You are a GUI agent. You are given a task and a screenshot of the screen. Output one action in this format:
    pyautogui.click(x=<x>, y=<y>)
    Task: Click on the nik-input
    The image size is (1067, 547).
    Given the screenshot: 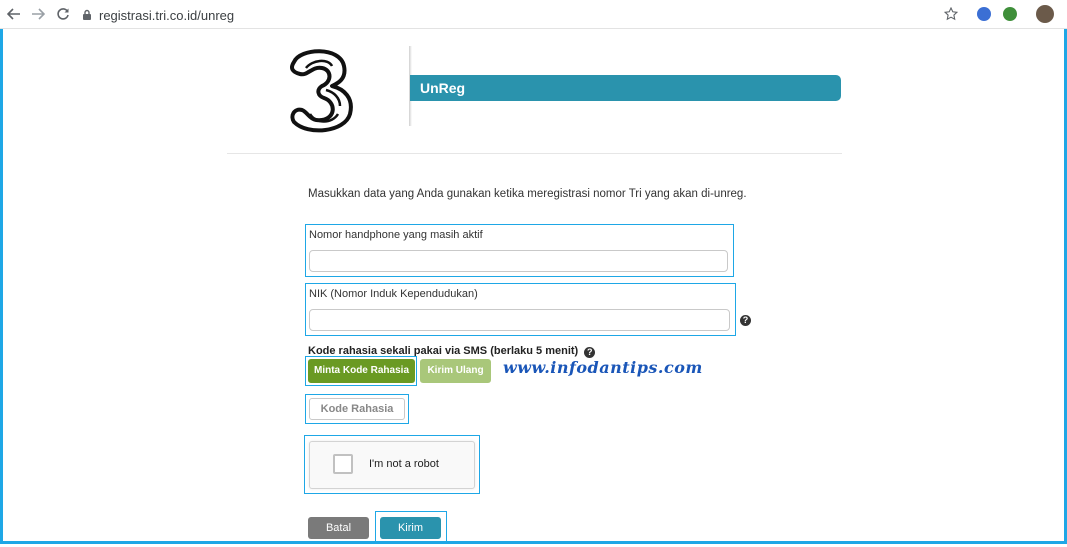 What is the action you would take?
    pyautogui.click(x=519, y=320)
    